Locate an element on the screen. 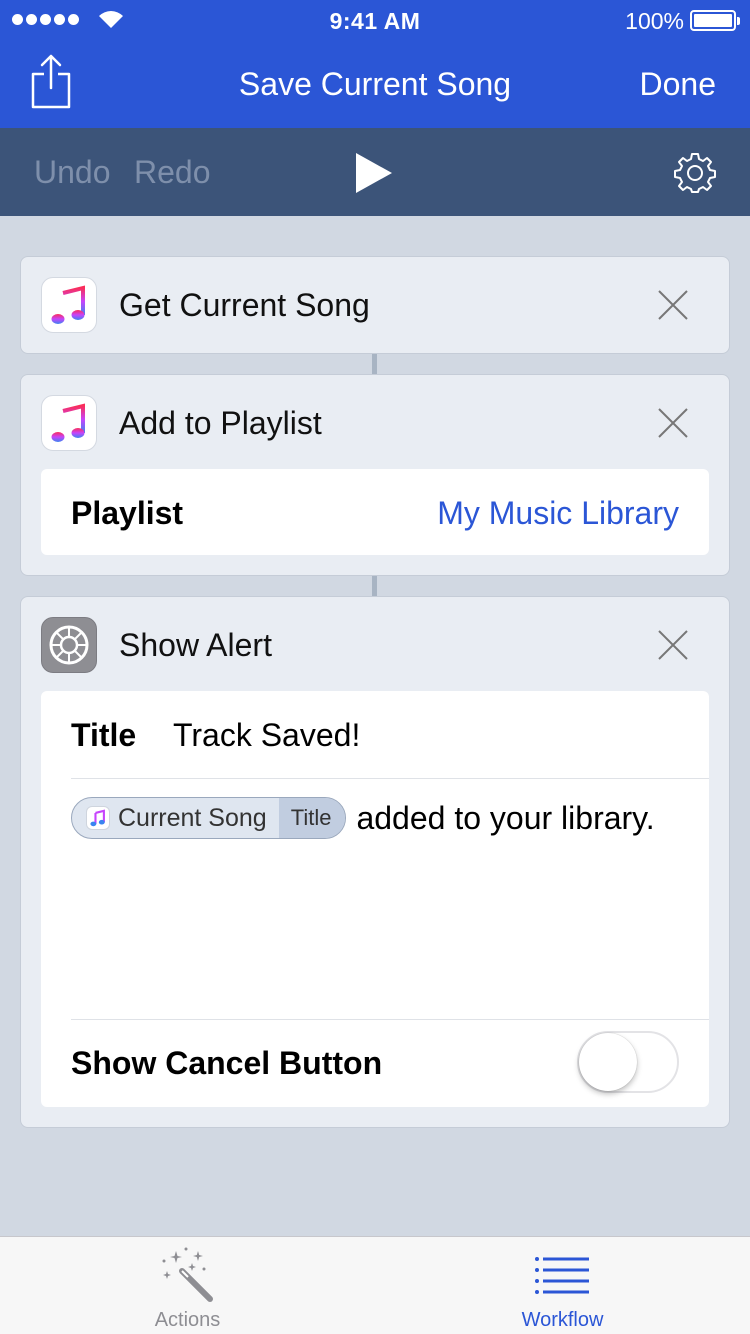 Image resolution: width=750 pixels, height=1334 pixels. toggle-knob is located at coordinates (608, 1062).